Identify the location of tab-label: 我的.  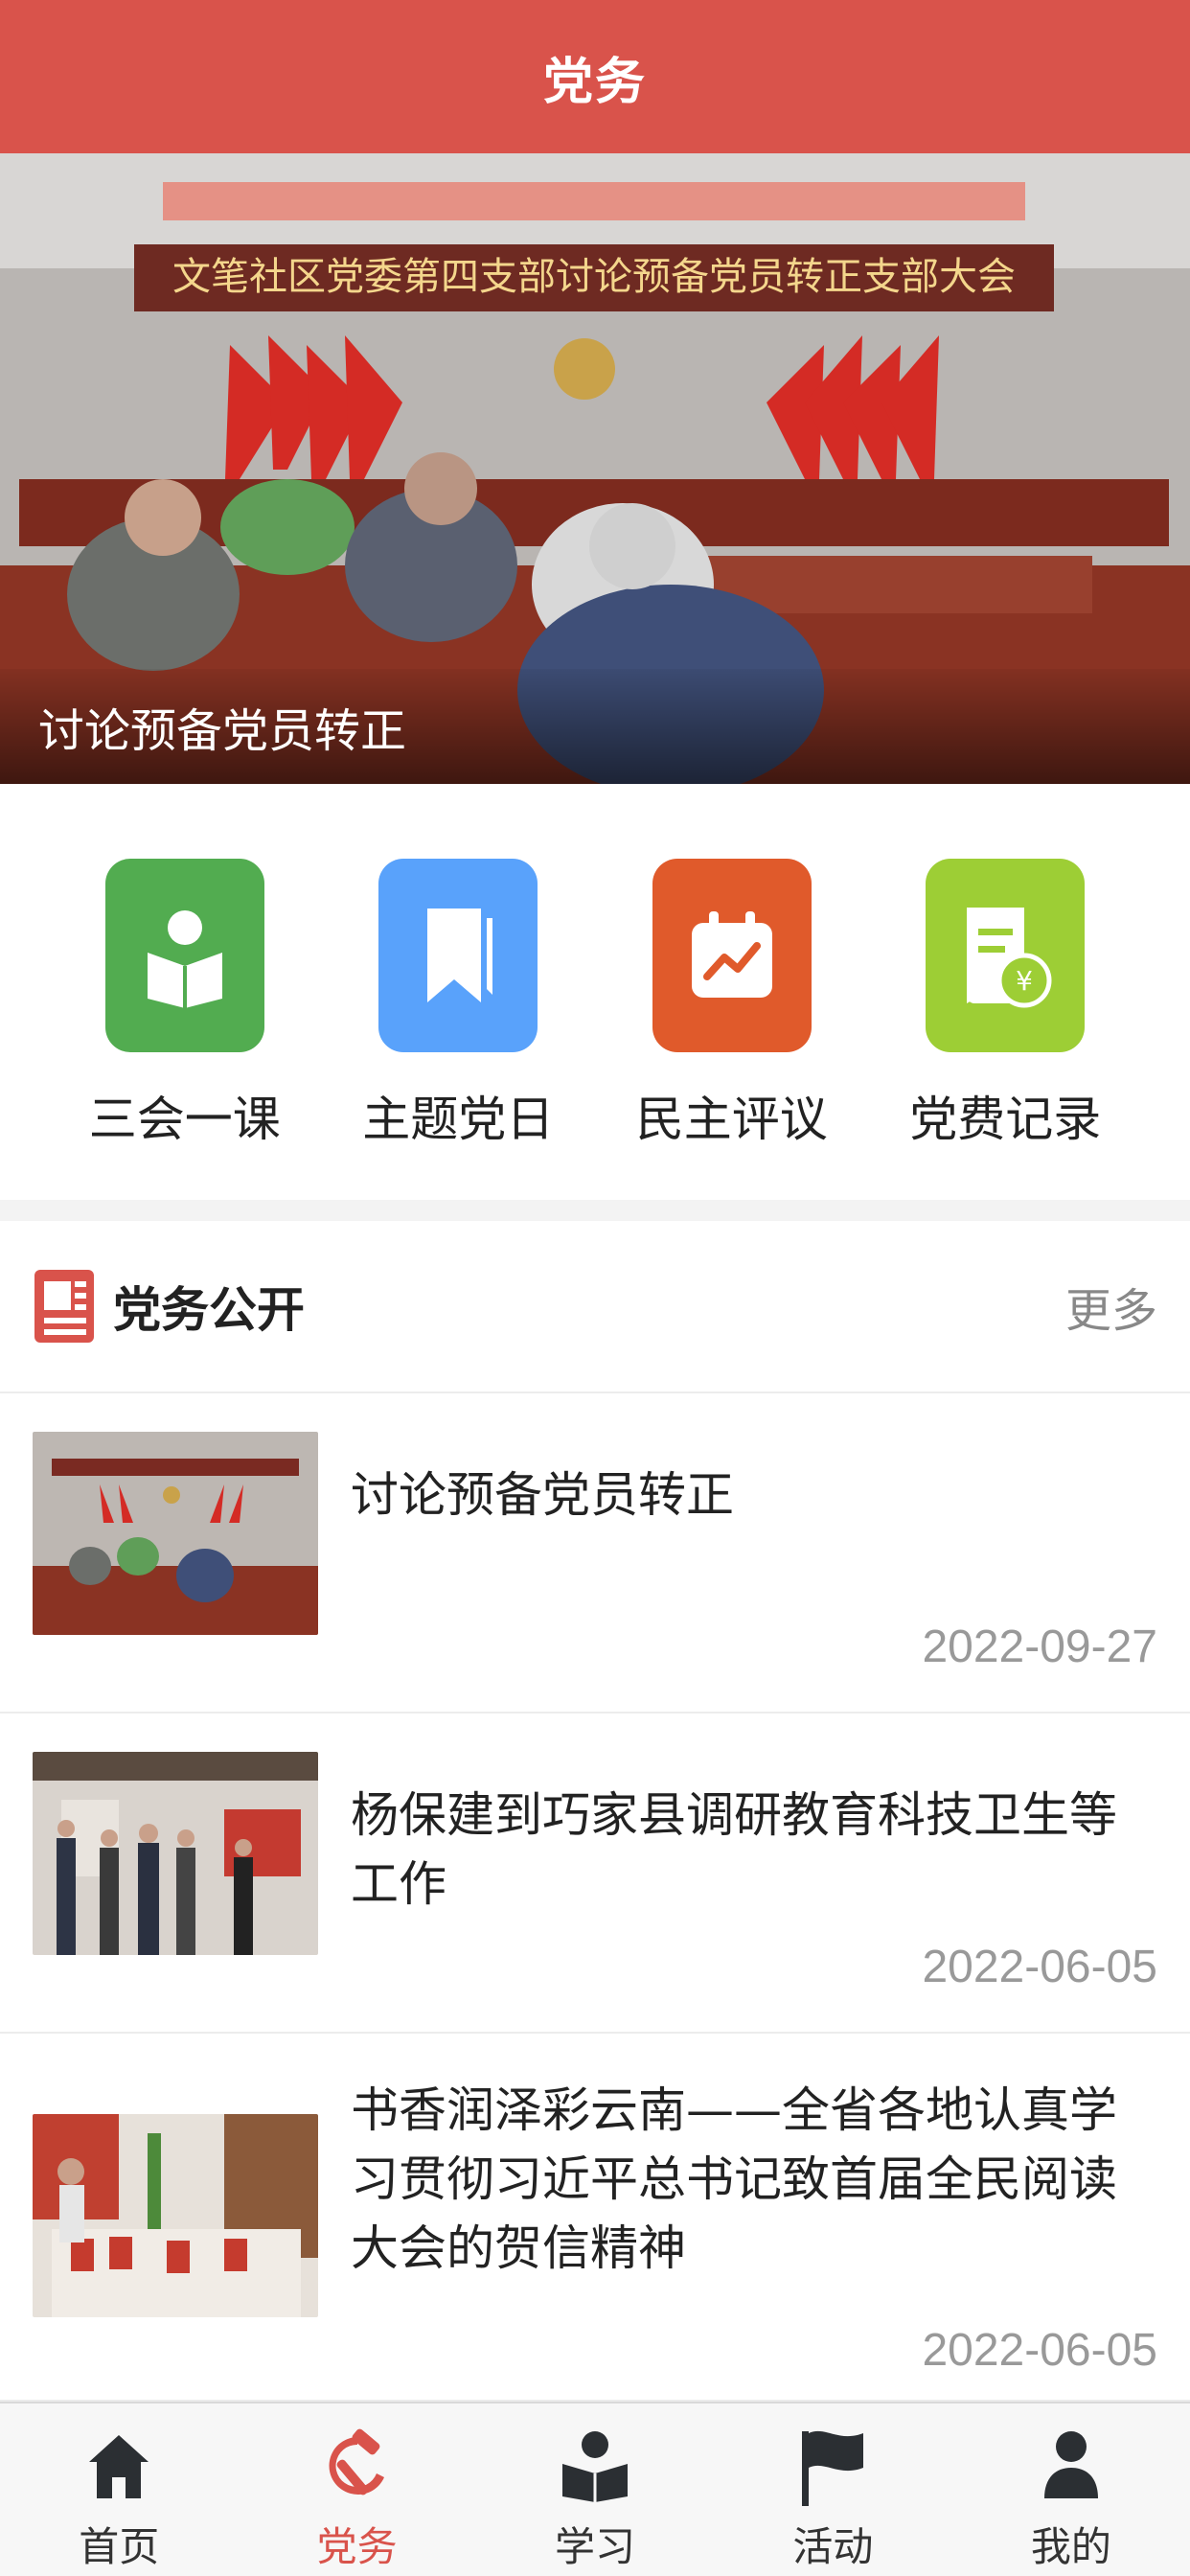
(1070, 2546).